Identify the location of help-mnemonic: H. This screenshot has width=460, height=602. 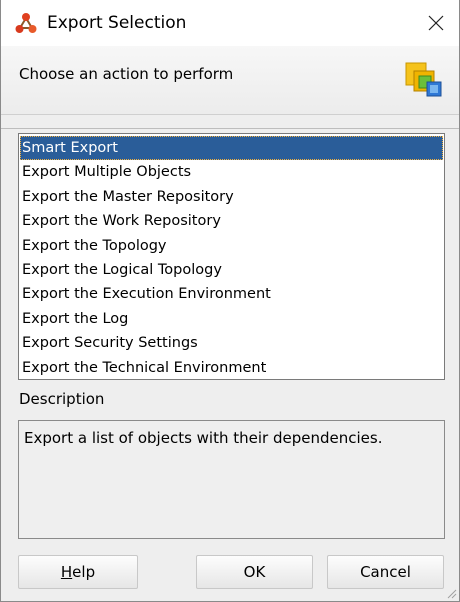
(66, 572).